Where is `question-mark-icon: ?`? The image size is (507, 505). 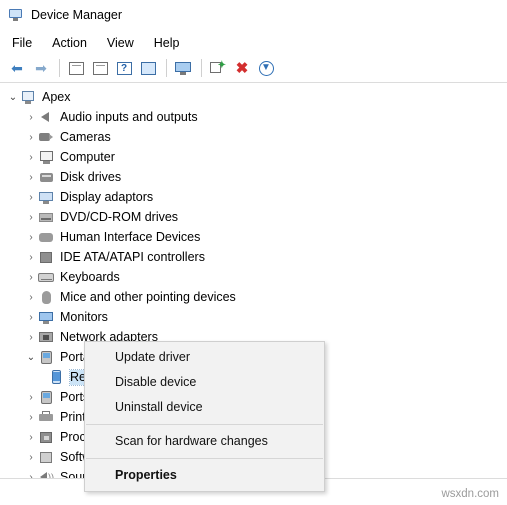
question-mark-icon: ? is located at coordinates (124, 68).